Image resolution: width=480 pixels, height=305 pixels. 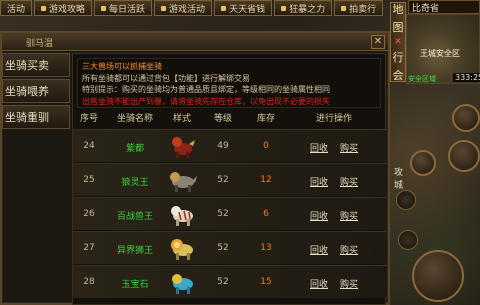 What do you see at coordinates (122, 66) in the screenshot?
I see `info-title: 三大兽场可以抓捕坐骑` at bounding box center [122, 66].